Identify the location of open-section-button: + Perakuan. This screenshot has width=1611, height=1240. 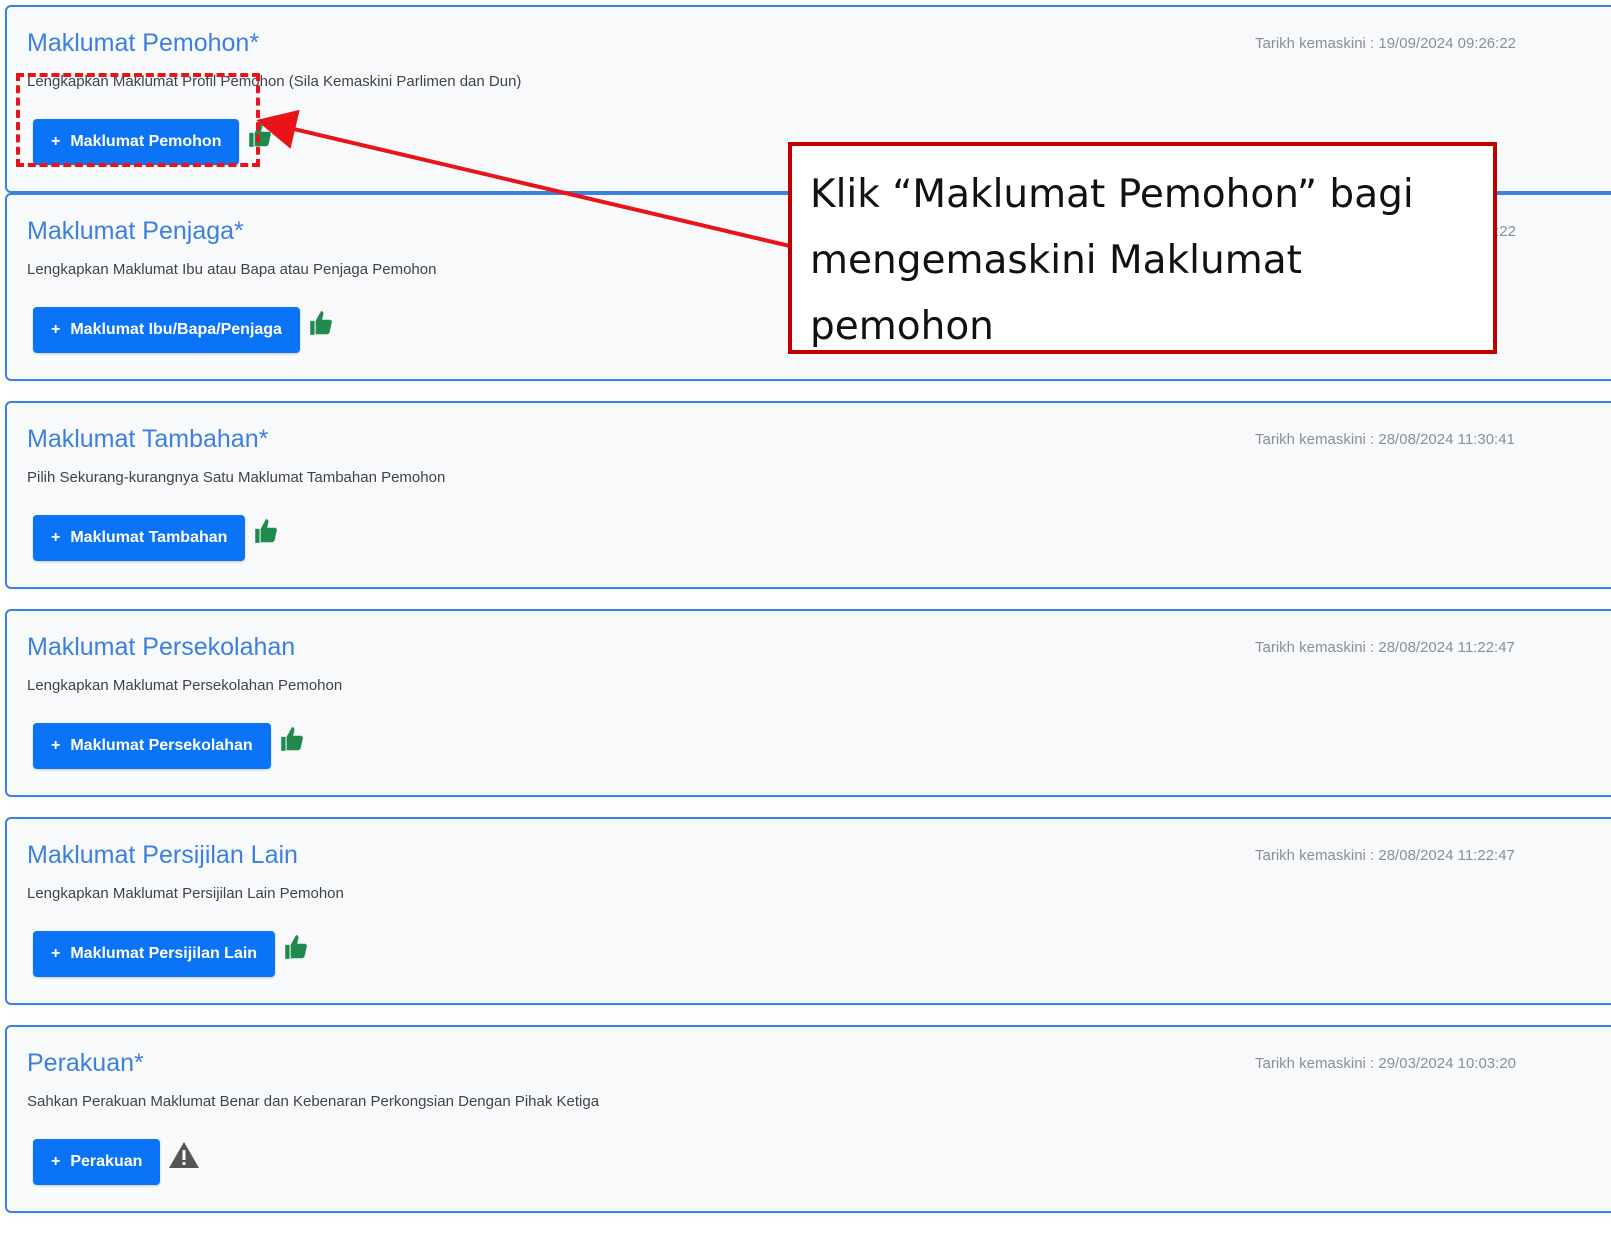
(97, 1162).